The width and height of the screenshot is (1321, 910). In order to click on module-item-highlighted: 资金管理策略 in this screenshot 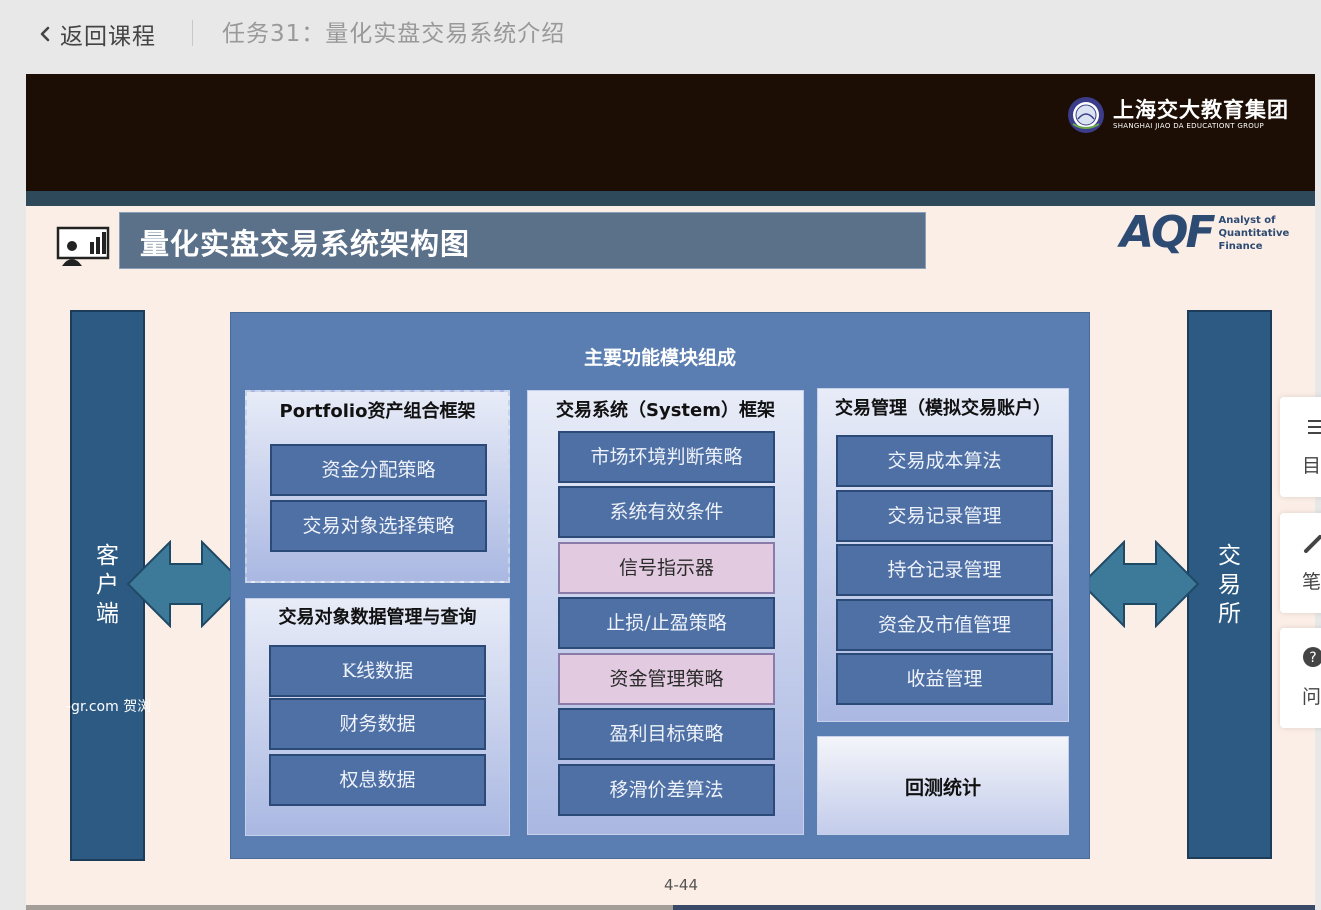, I will do `click(666, 679)`.